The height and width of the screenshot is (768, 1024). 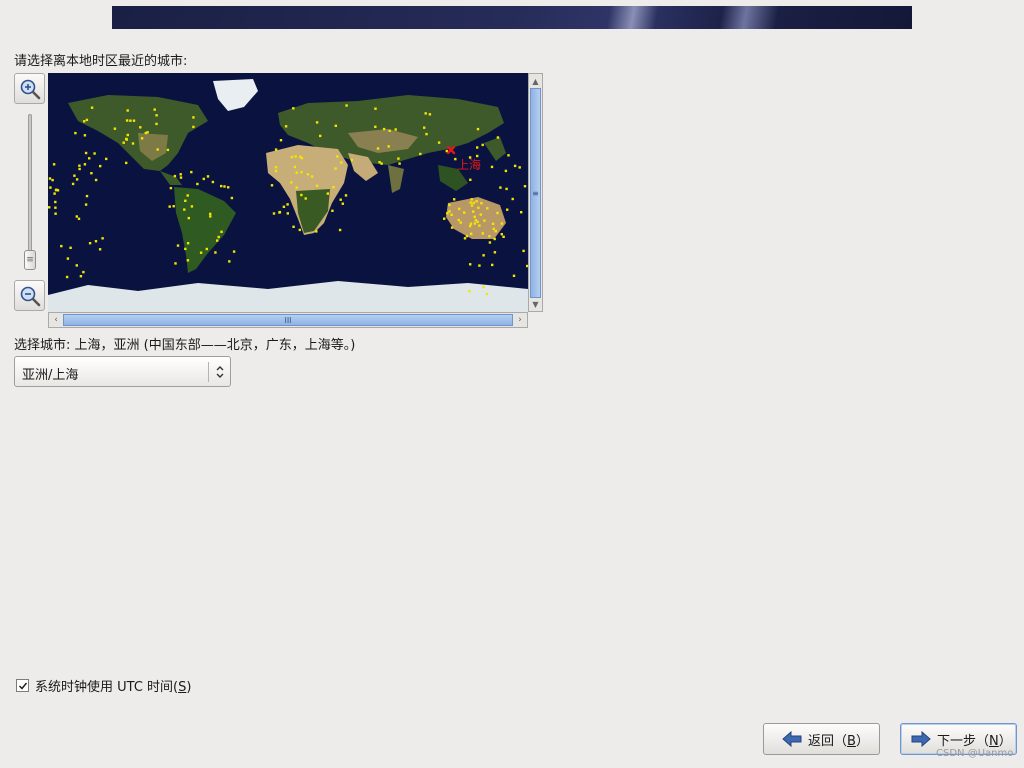 What do you see at coordinates (103, 685) in the screenshot?
I see `utc-option: 系统时钟使用 UTC 时间(S)` at bounding box center [103, 685].